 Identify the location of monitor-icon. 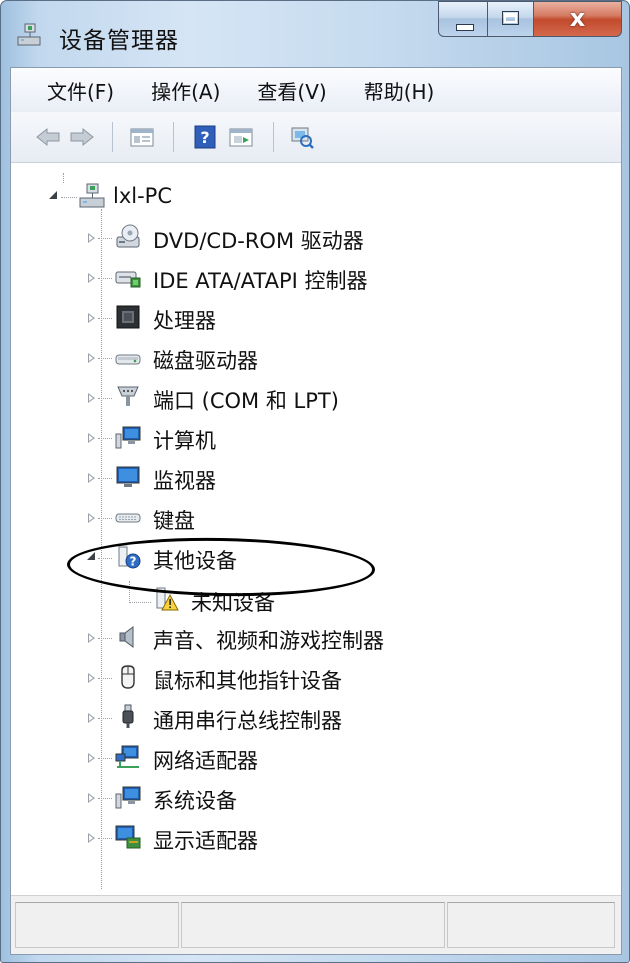
(128, 476).